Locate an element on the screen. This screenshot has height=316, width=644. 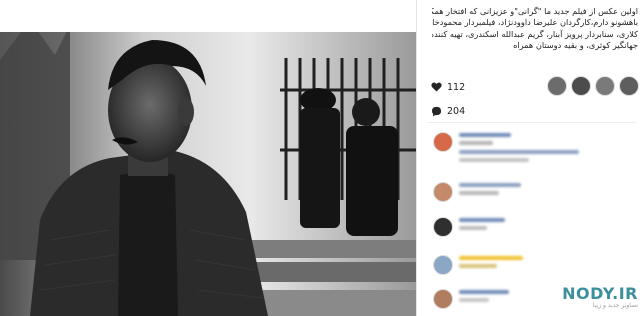
likes-stat: 112 is located at coordinates (448, 87).